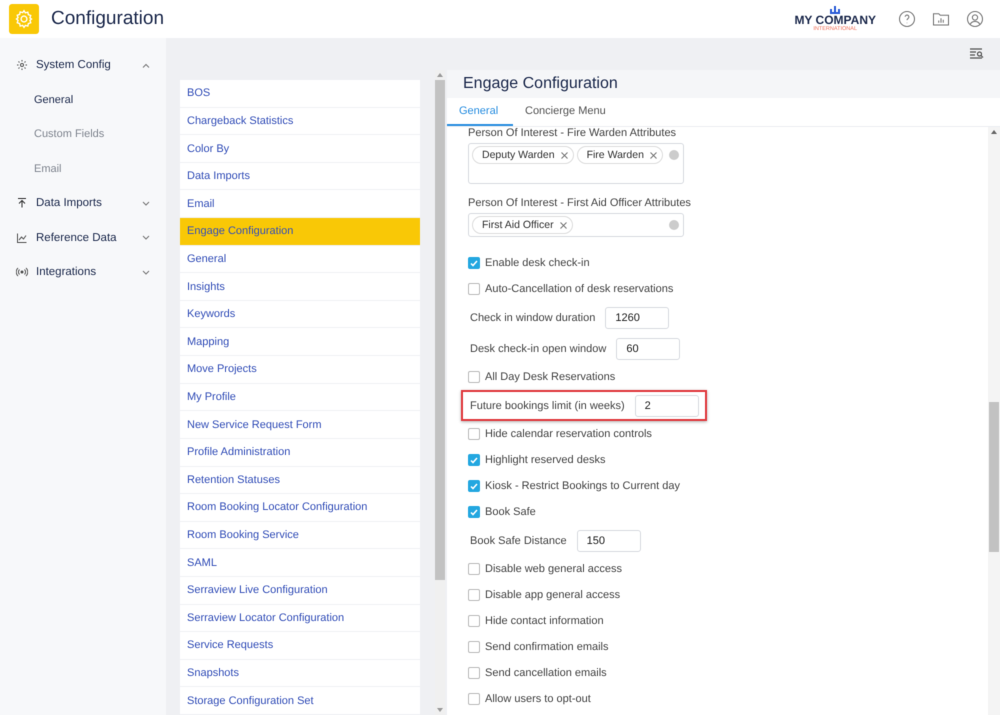  What do you see at coordinates (300, 342) in the screenshot?
I see `list-item: Mapping` at bounding box center [300, 342].